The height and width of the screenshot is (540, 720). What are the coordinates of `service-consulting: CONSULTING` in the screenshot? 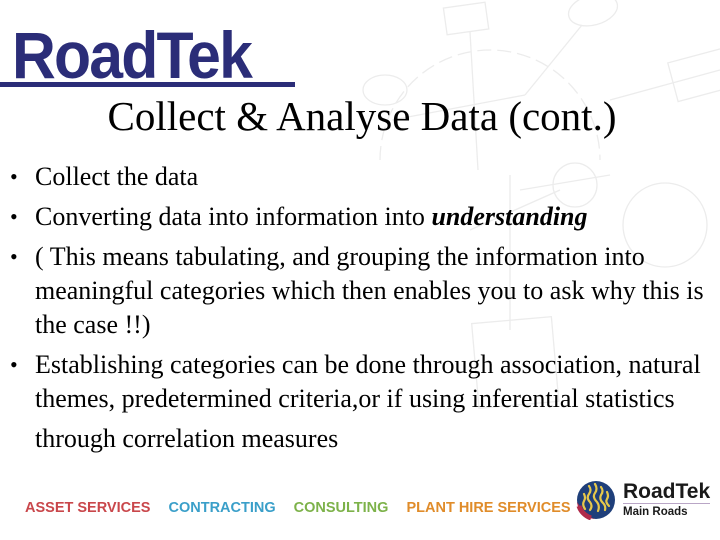 It's located at (341, 508).